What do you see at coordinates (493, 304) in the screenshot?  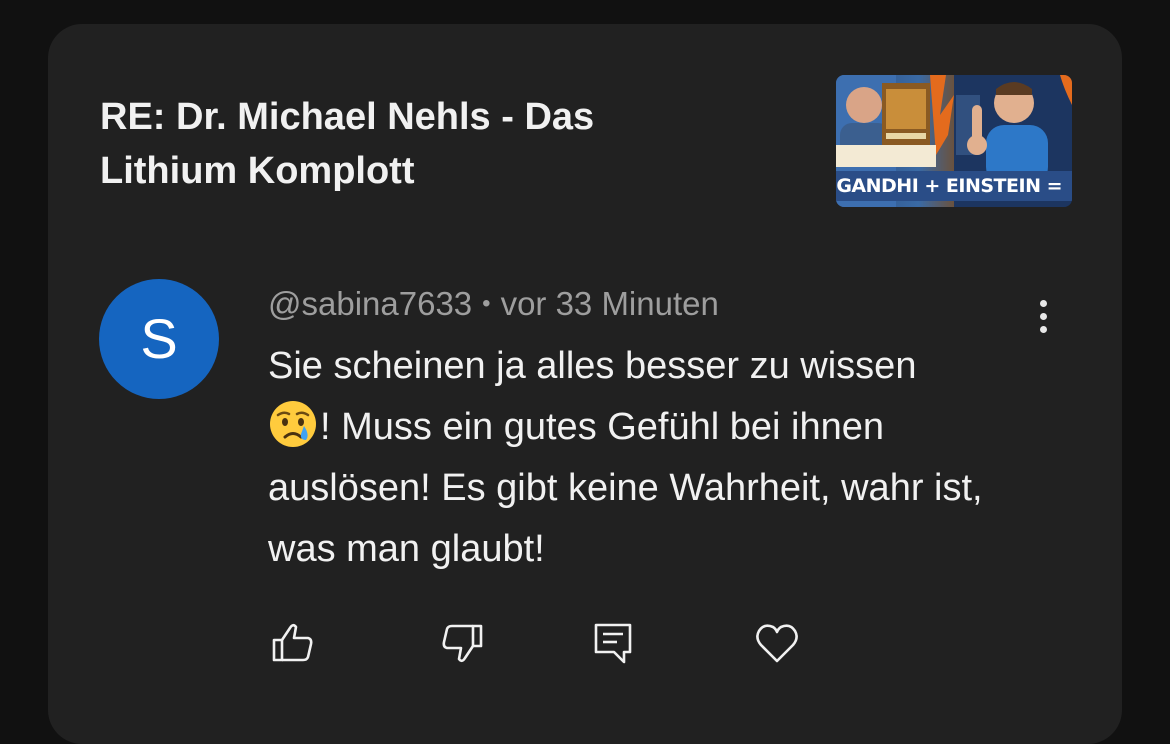 I see `comment-meta: @sabina7633 • vor 33 Minuten` at bounding box center [493, 304].